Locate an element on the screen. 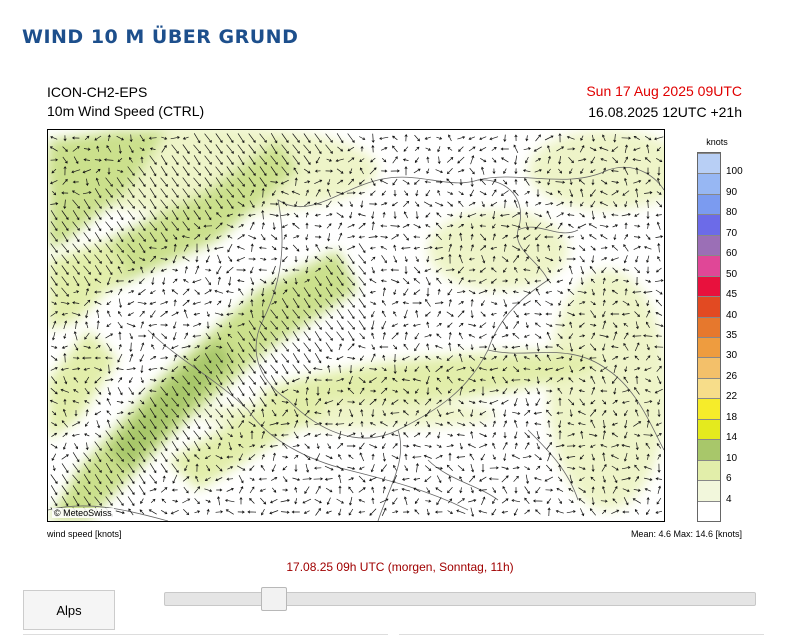 The width and height of the screenshot is (800, 638). valid-time: Sun 17 Aug 2025 09UTC is located at coordinates (664, 91).